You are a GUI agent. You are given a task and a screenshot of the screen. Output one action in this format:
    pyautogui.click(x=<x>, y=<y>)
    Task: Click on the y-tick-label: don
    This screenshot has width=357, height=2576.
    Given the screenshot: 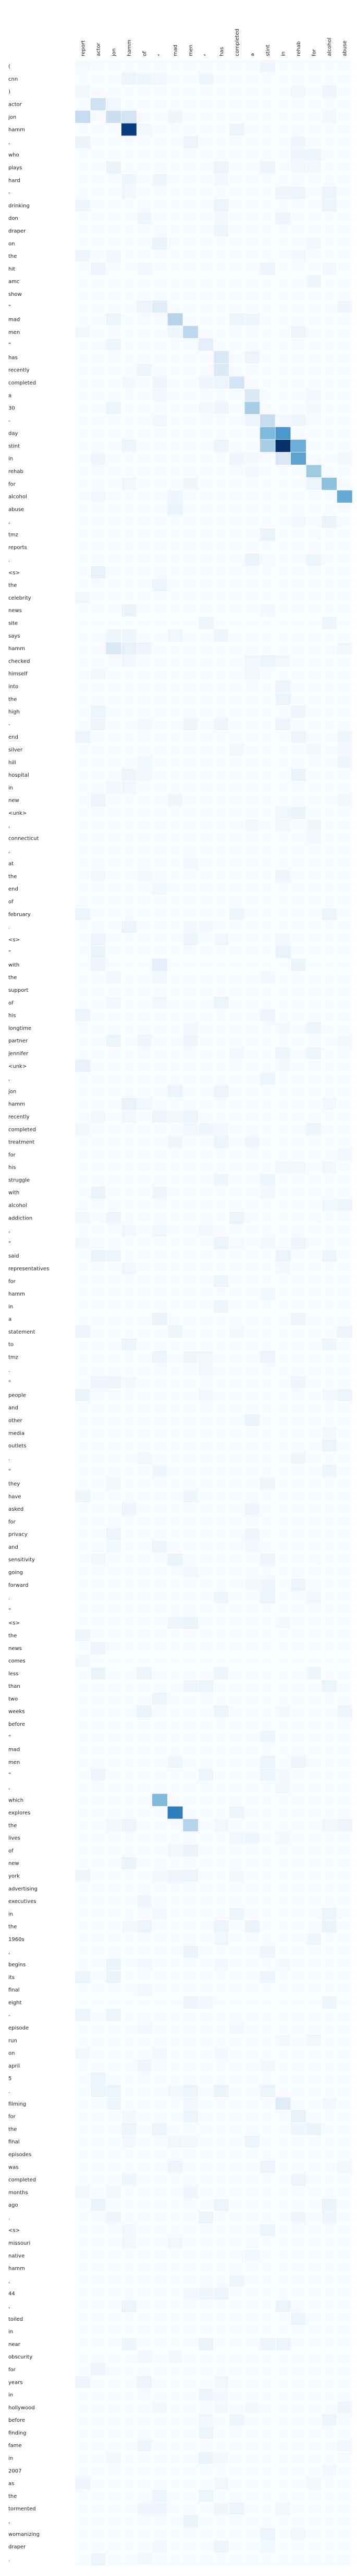 What is the action you would take?
    pyautogui.click(x=13, y=218)
    